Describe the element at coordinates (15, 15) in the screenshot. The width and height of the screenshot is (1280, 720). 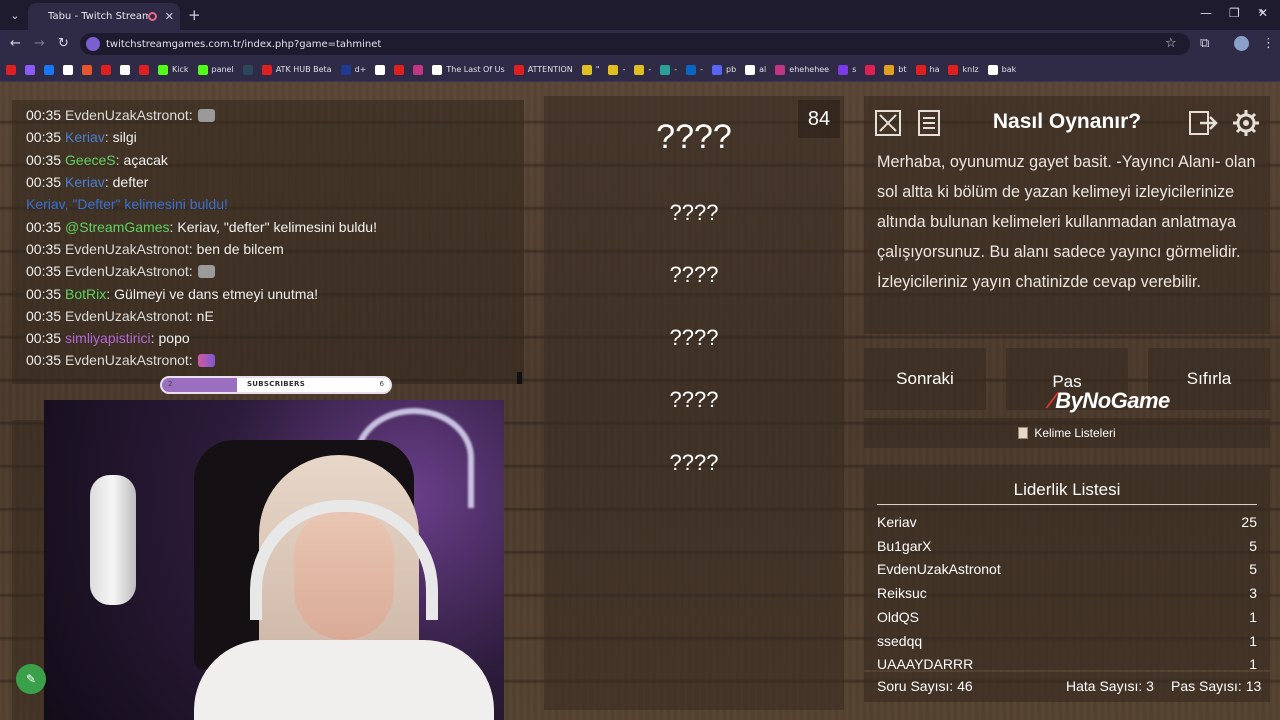
I see `tab-search-icon: ⌄` at that location.